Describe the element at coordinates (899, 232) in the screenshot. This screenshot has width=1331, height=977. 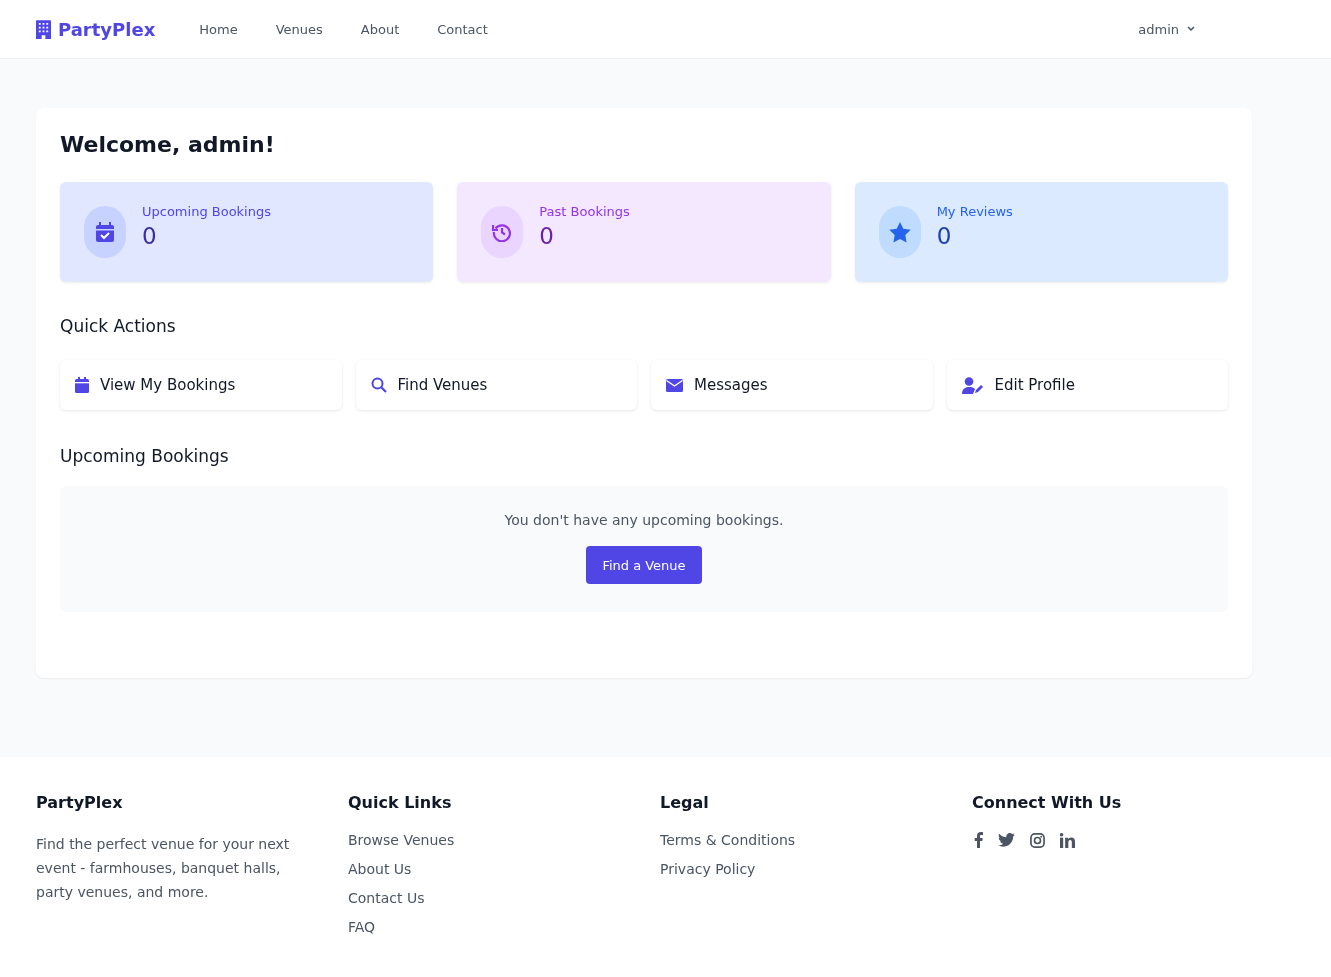
I see `star-icon` at that location.